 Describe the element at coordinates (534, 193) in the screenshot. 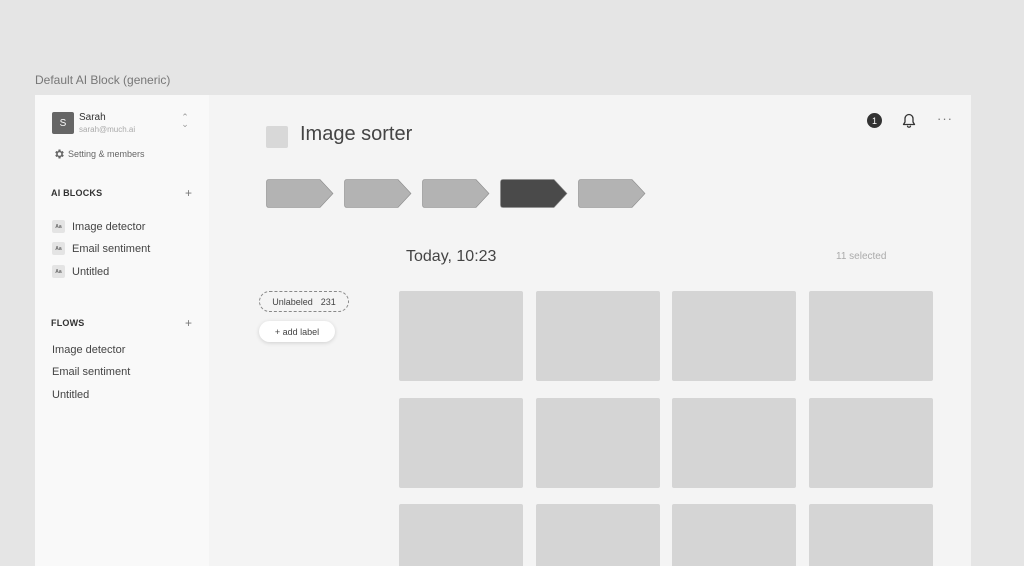

I see `step-chevron-active` at that location.